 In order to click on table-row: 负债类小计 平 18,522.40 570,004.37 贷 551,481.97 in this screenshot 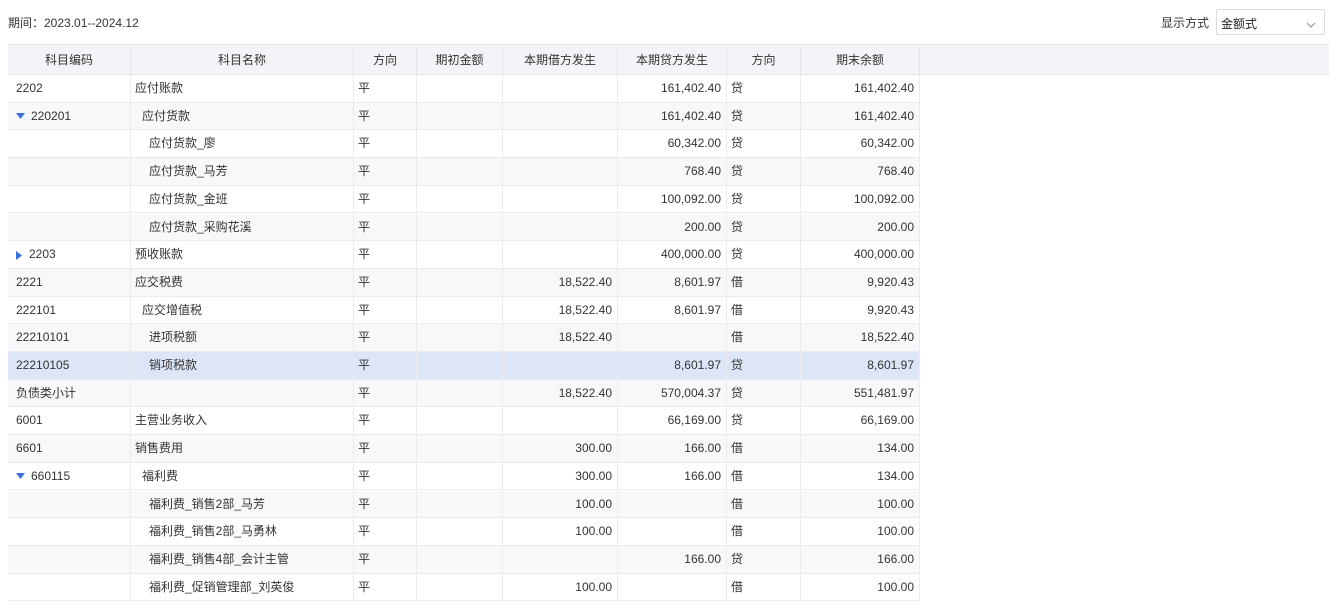, I will do `click(464, 393)`.